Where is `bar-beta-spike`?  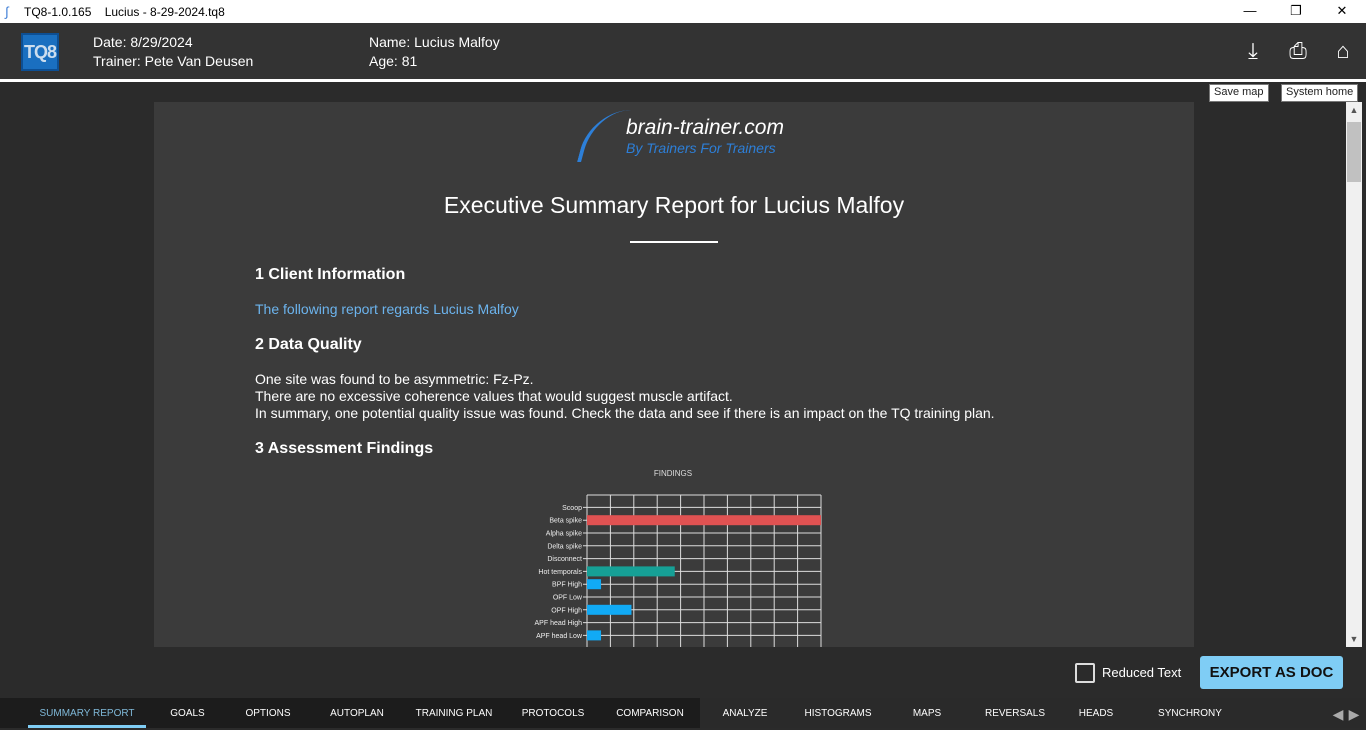 bar-beta-spike is located at coordinates (704, 520).